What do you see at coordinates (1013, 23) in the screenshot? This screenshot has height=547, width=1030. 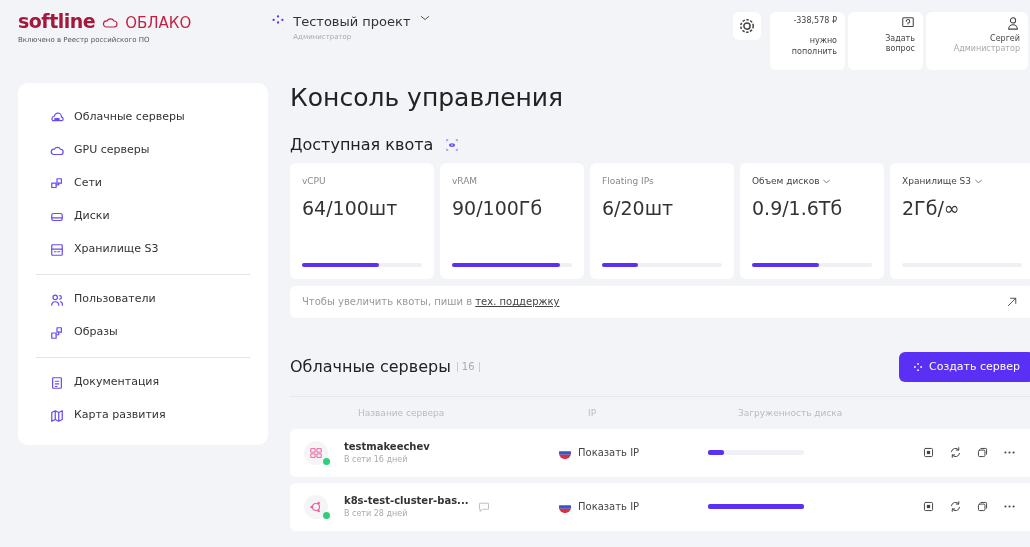 I see `user-icon` at bounding box center [1013, 23].